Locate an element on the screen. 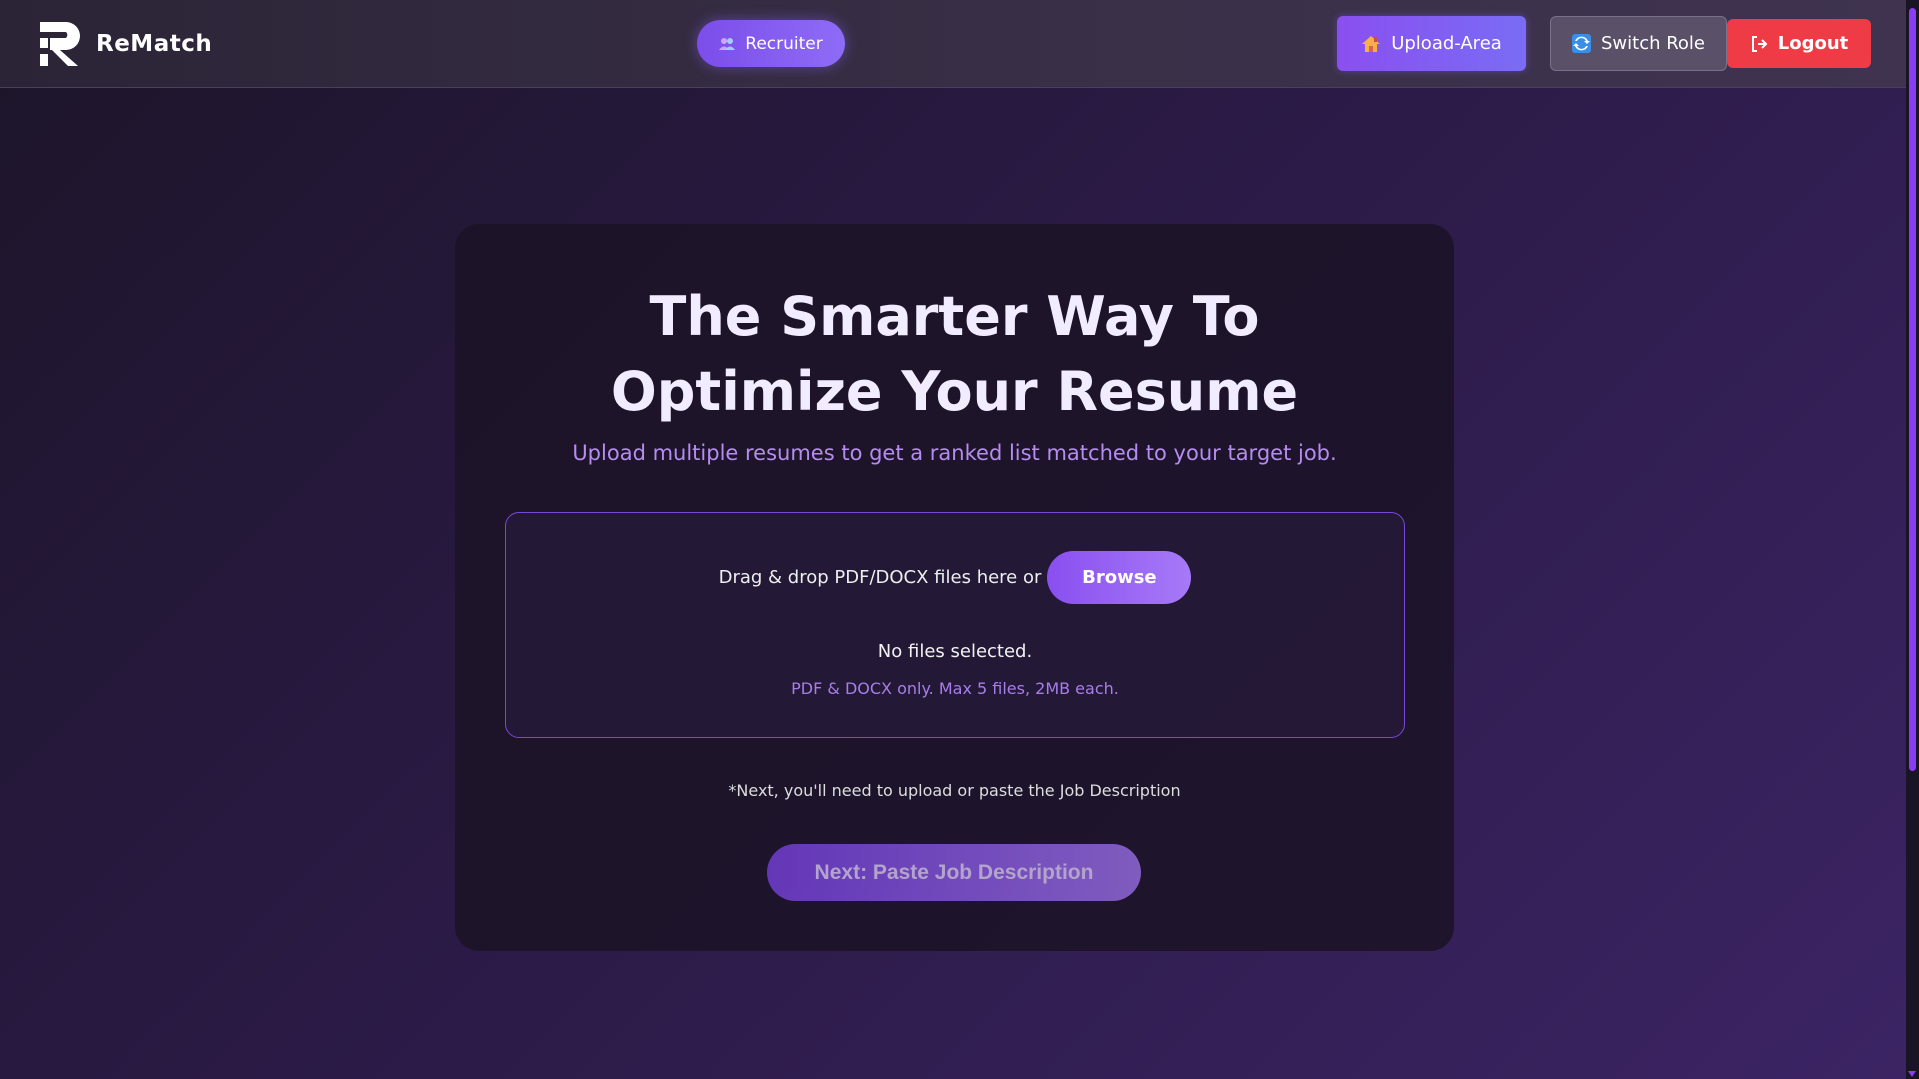 The height and width of the screenshot is (1079, 1919). switch-role-button: Switch Role is located at coordinates (1638, 43).